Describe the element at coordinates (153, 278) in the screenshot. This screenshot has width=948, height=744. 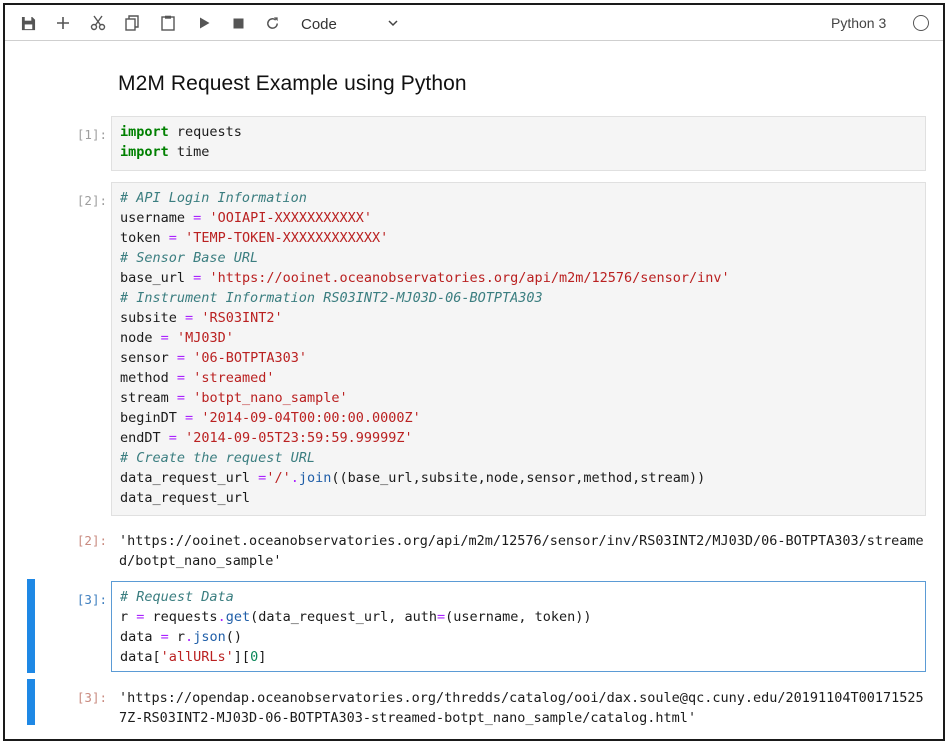
I see `code-token: base_url` at that location.